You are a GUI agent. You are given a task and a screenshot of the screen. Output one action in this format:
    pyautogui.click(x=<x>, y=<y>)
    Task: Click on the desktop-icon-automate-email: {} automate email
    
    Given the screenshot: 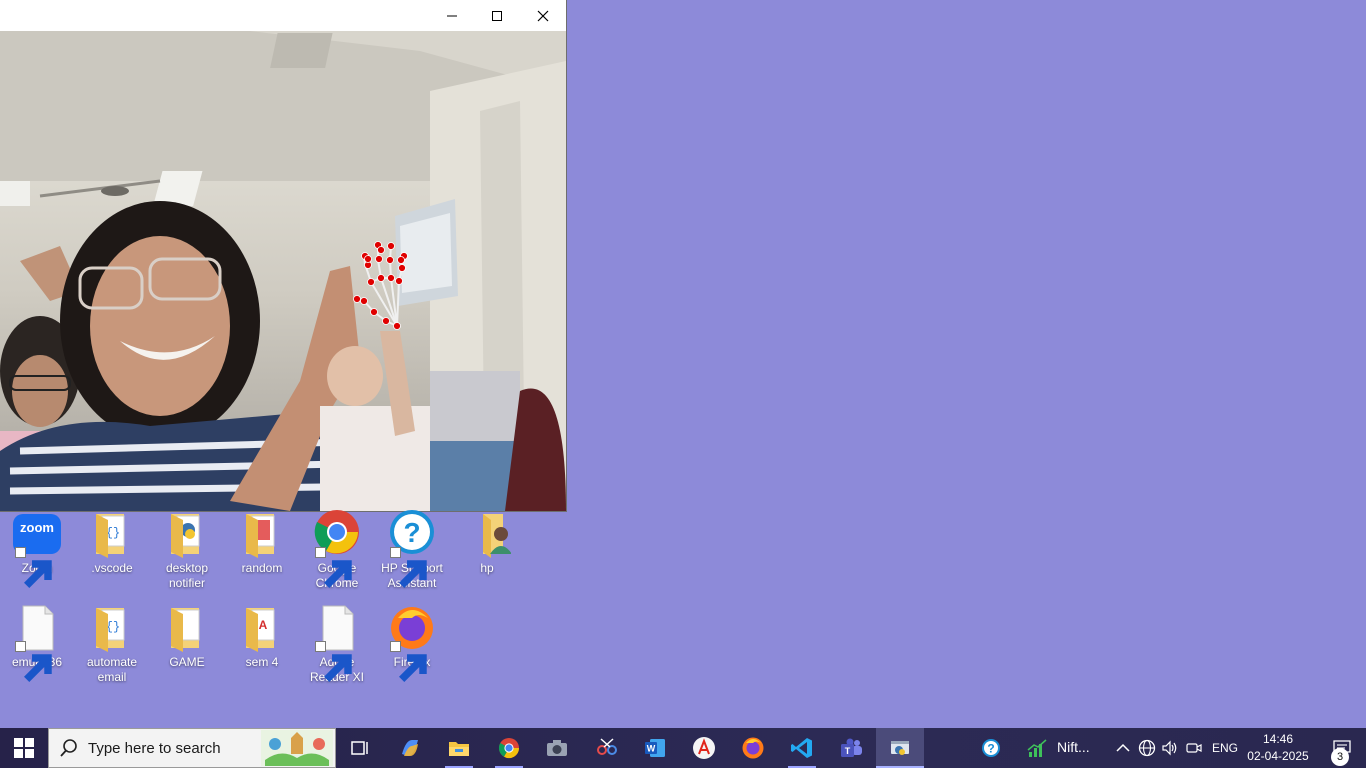 What is the action you would take?
    pyautogui.click(x=112, y=646)
    